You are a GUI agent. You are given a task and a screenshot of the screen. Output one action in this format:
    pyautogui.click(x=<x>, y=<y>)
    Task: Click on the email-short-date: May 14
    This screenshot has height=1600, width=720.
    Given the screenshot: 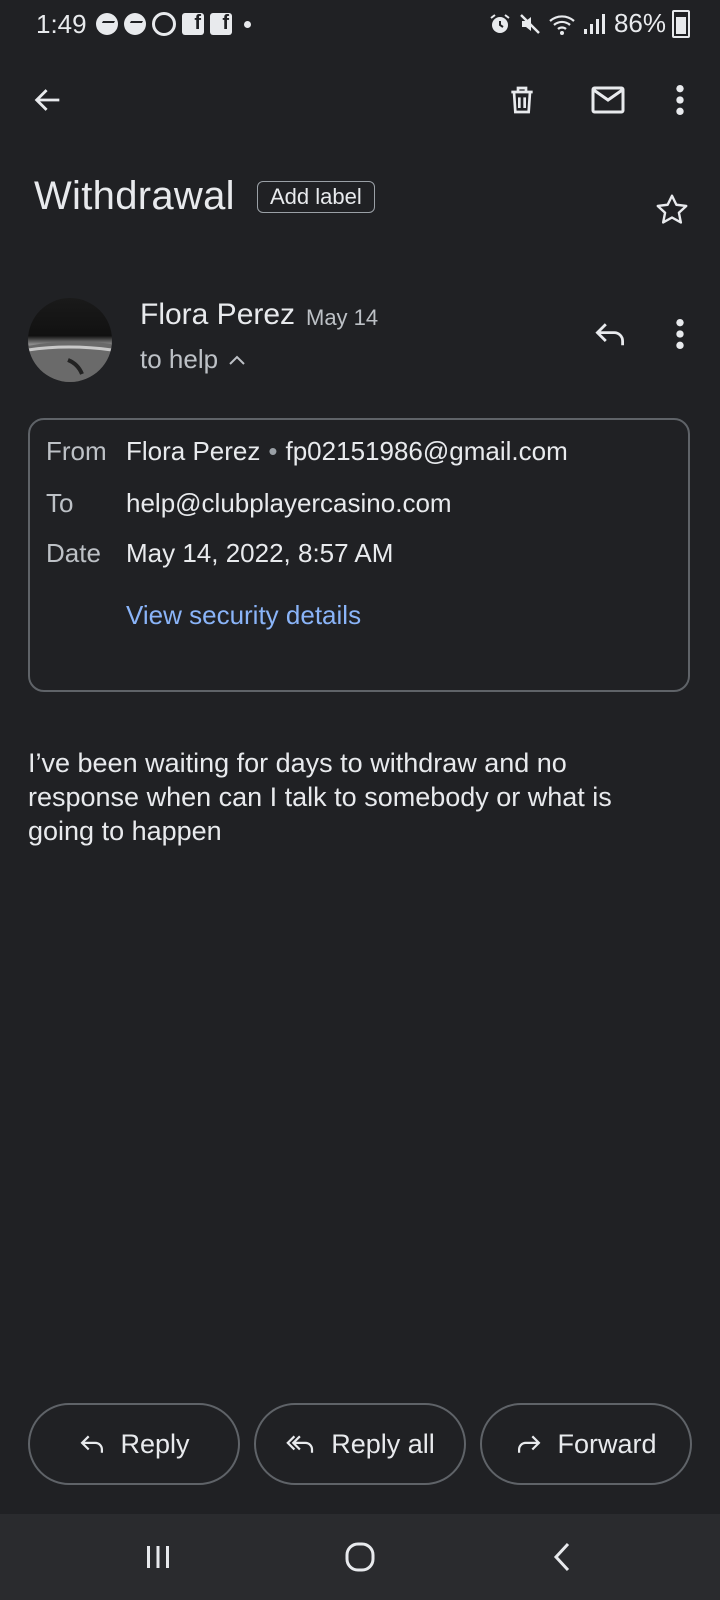 What is the action you would take?
    pyautogui.click(x=342, y=317)
    